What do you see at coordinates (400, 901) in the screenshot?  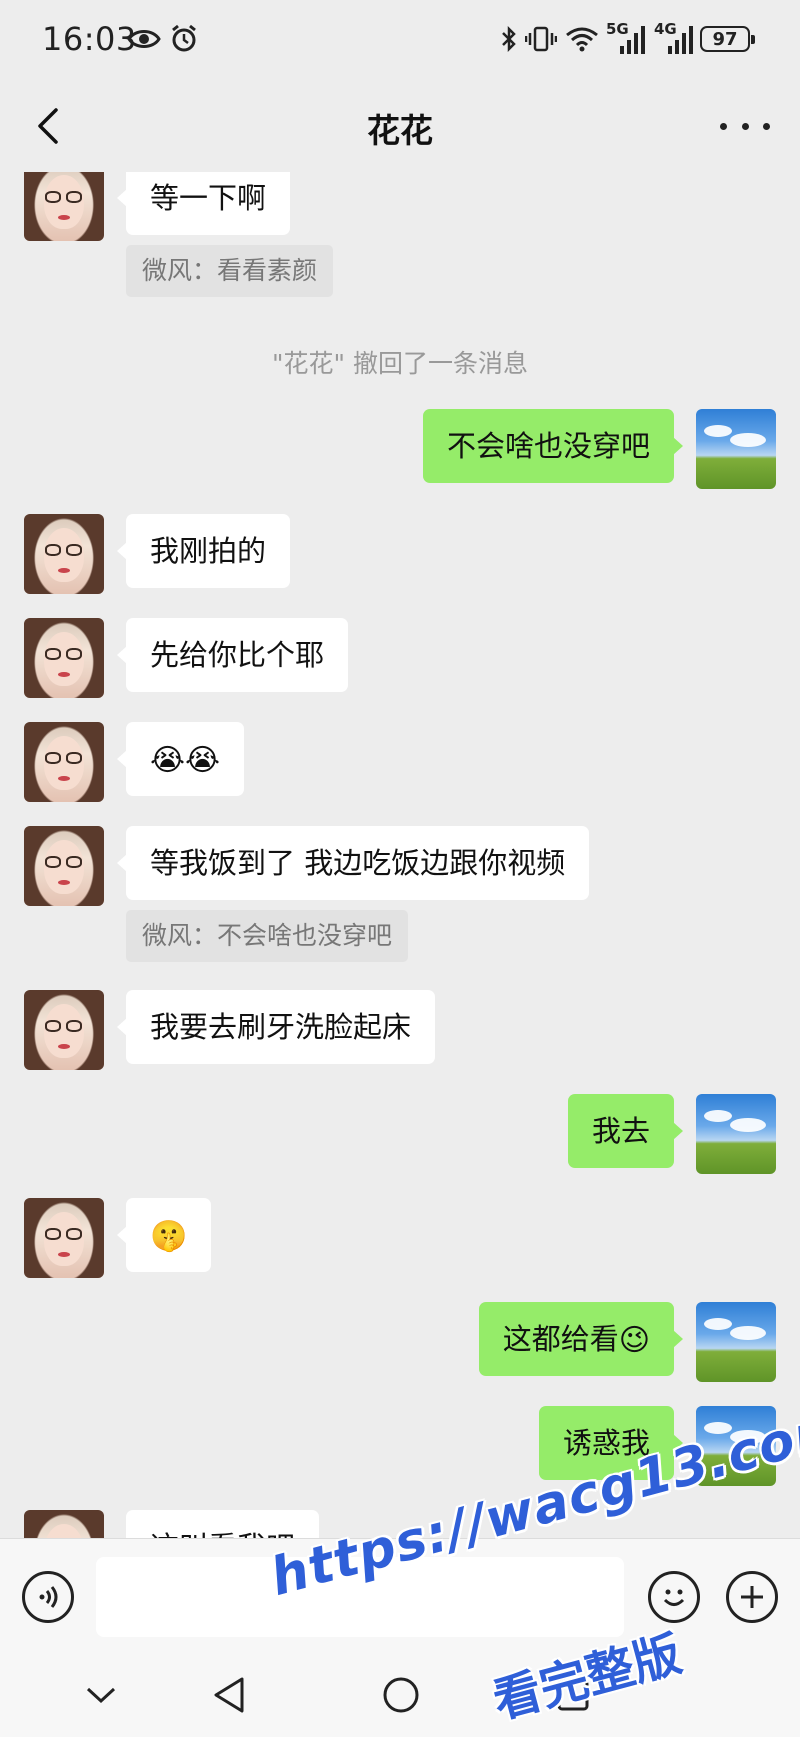 I see `message-row: 等我饭到了 我边吃饭边跟你视频 微风：不会啥也没穿吧` at bounding box center [400, 901].